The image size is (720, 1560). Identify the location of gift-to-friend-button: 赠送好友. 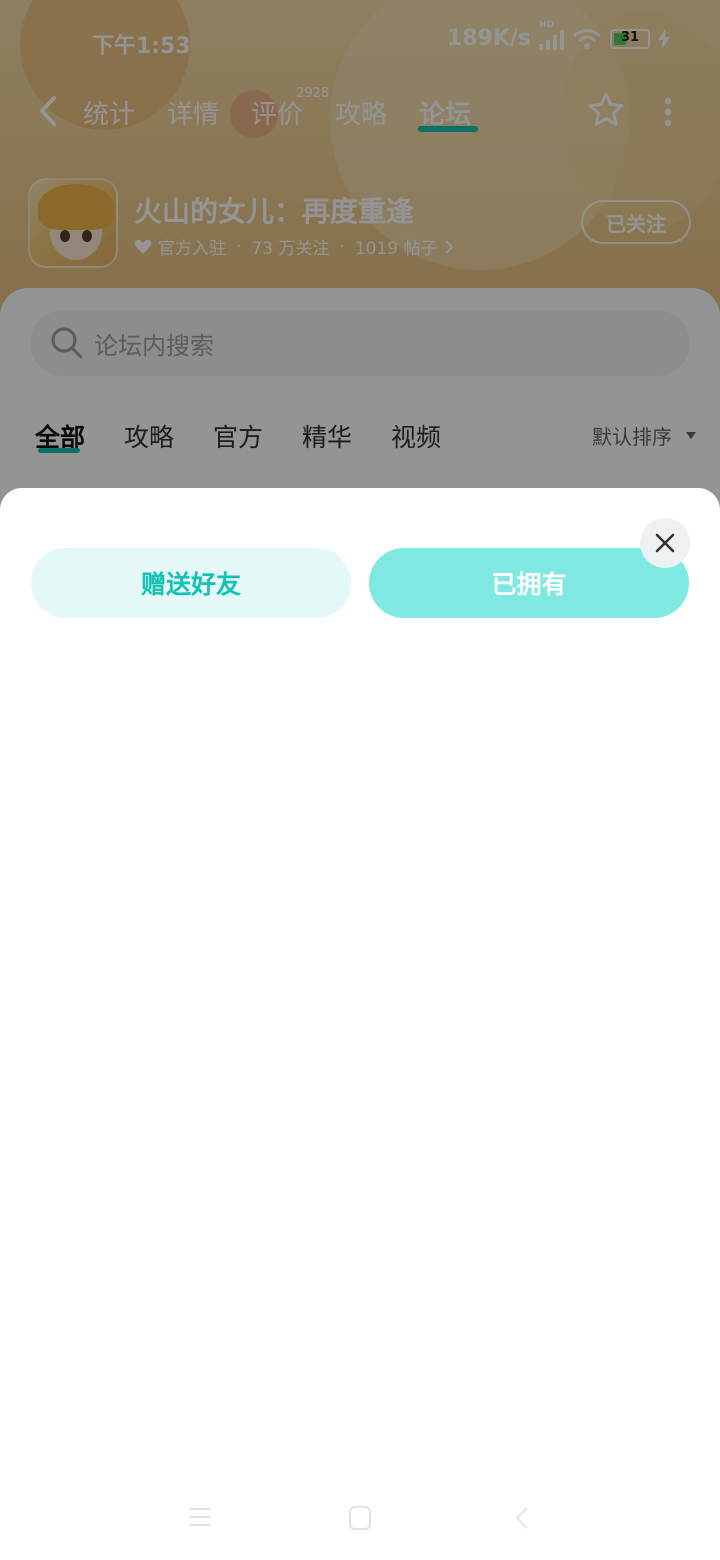
(191, 583).